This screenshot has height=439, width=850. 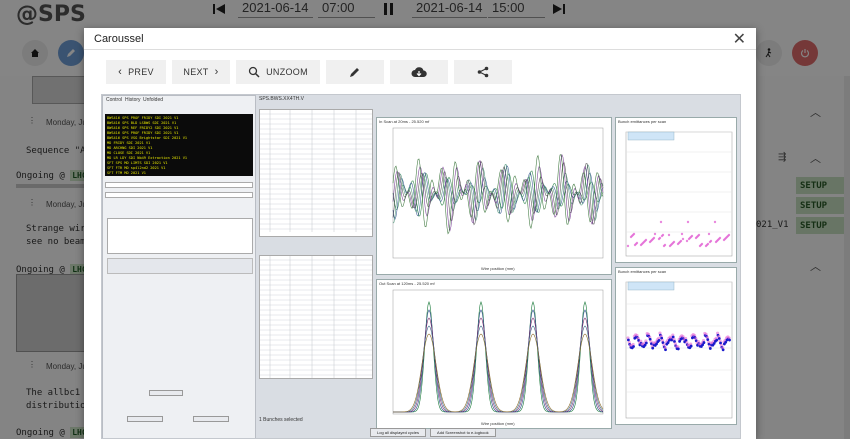 What do you see at coordinates (316, 317) in the screenshot?
I see `bunch-table-out` at bounding box center [316, 317].